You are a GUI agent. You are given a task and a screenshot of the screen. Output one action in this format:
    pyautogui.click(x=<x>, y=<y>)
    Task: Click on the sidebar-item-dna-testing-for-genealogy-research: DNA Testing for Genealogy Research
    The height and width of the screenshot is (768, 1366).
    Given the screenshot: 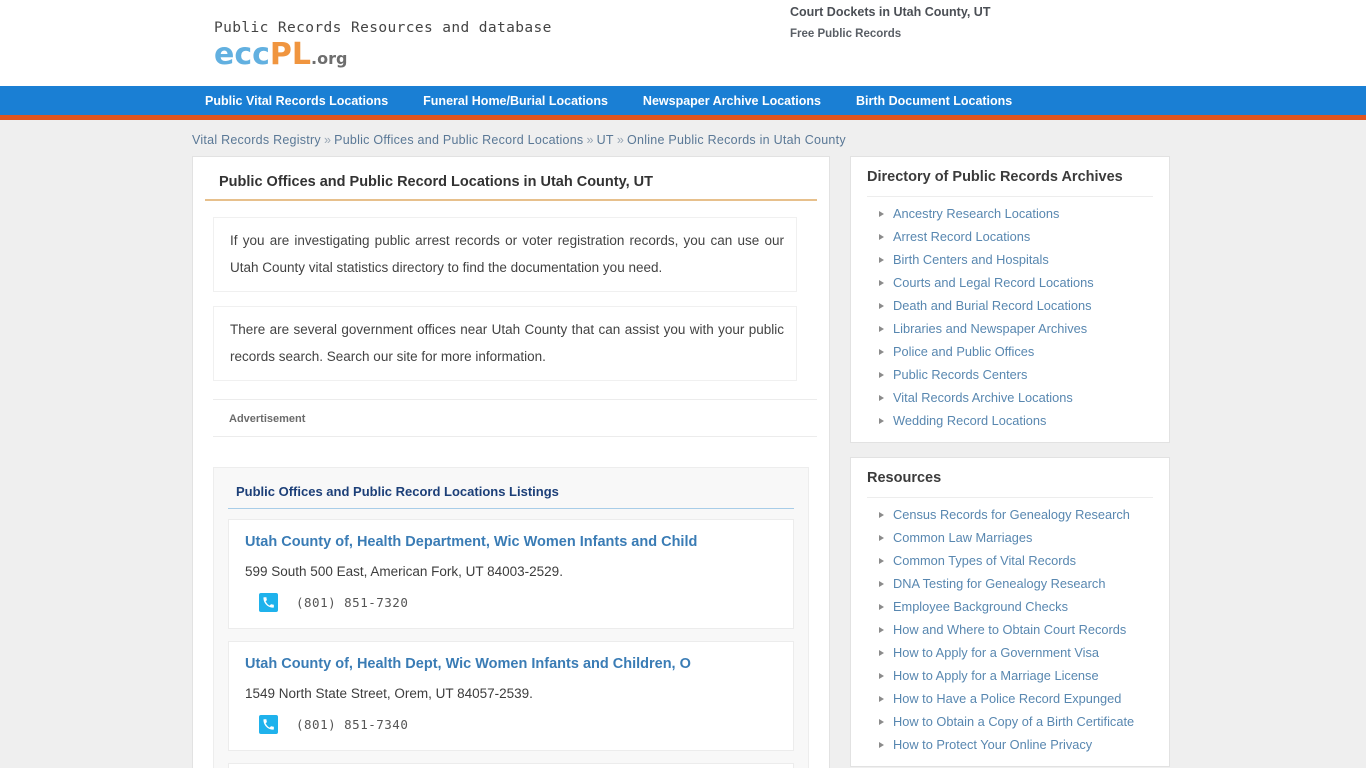 What is the action you would take?
    pyautogui.click(x=1010, y=583)
    